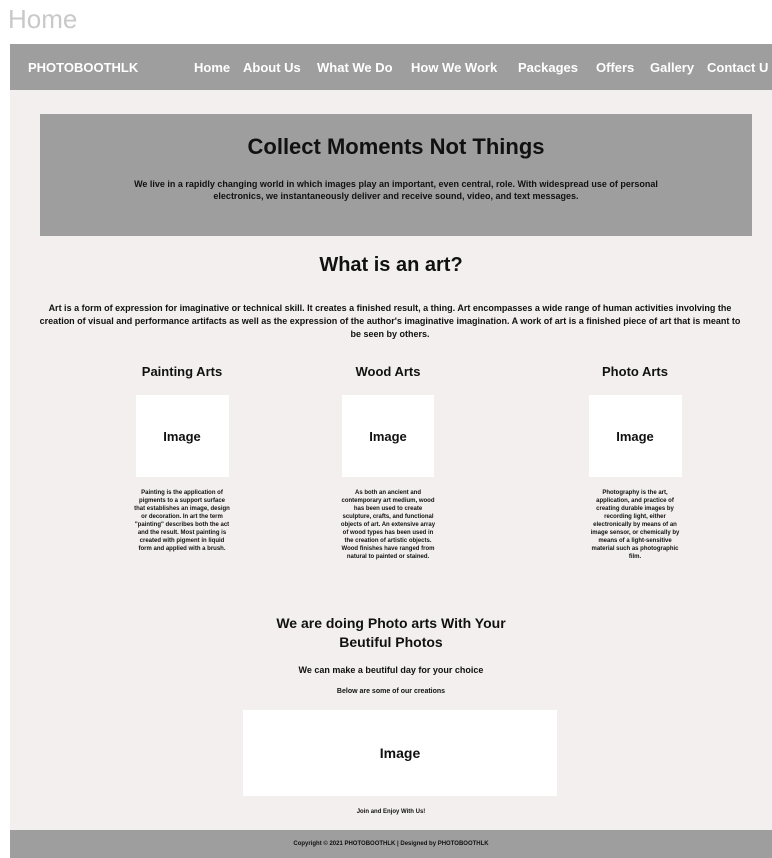 This screenshot has height=858, width=772. What do you see at coordinates (388, 436) in the screenshot?
I see `wood-arts-image: Image` at bounding box center [388, 436].